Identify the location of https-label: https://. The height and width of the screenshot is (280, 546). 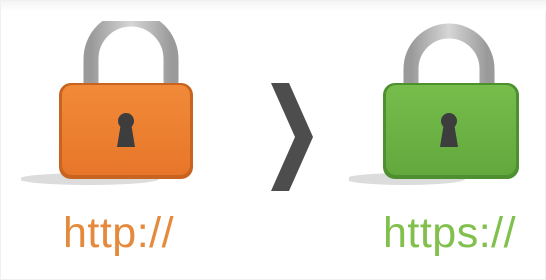
(450, 233).